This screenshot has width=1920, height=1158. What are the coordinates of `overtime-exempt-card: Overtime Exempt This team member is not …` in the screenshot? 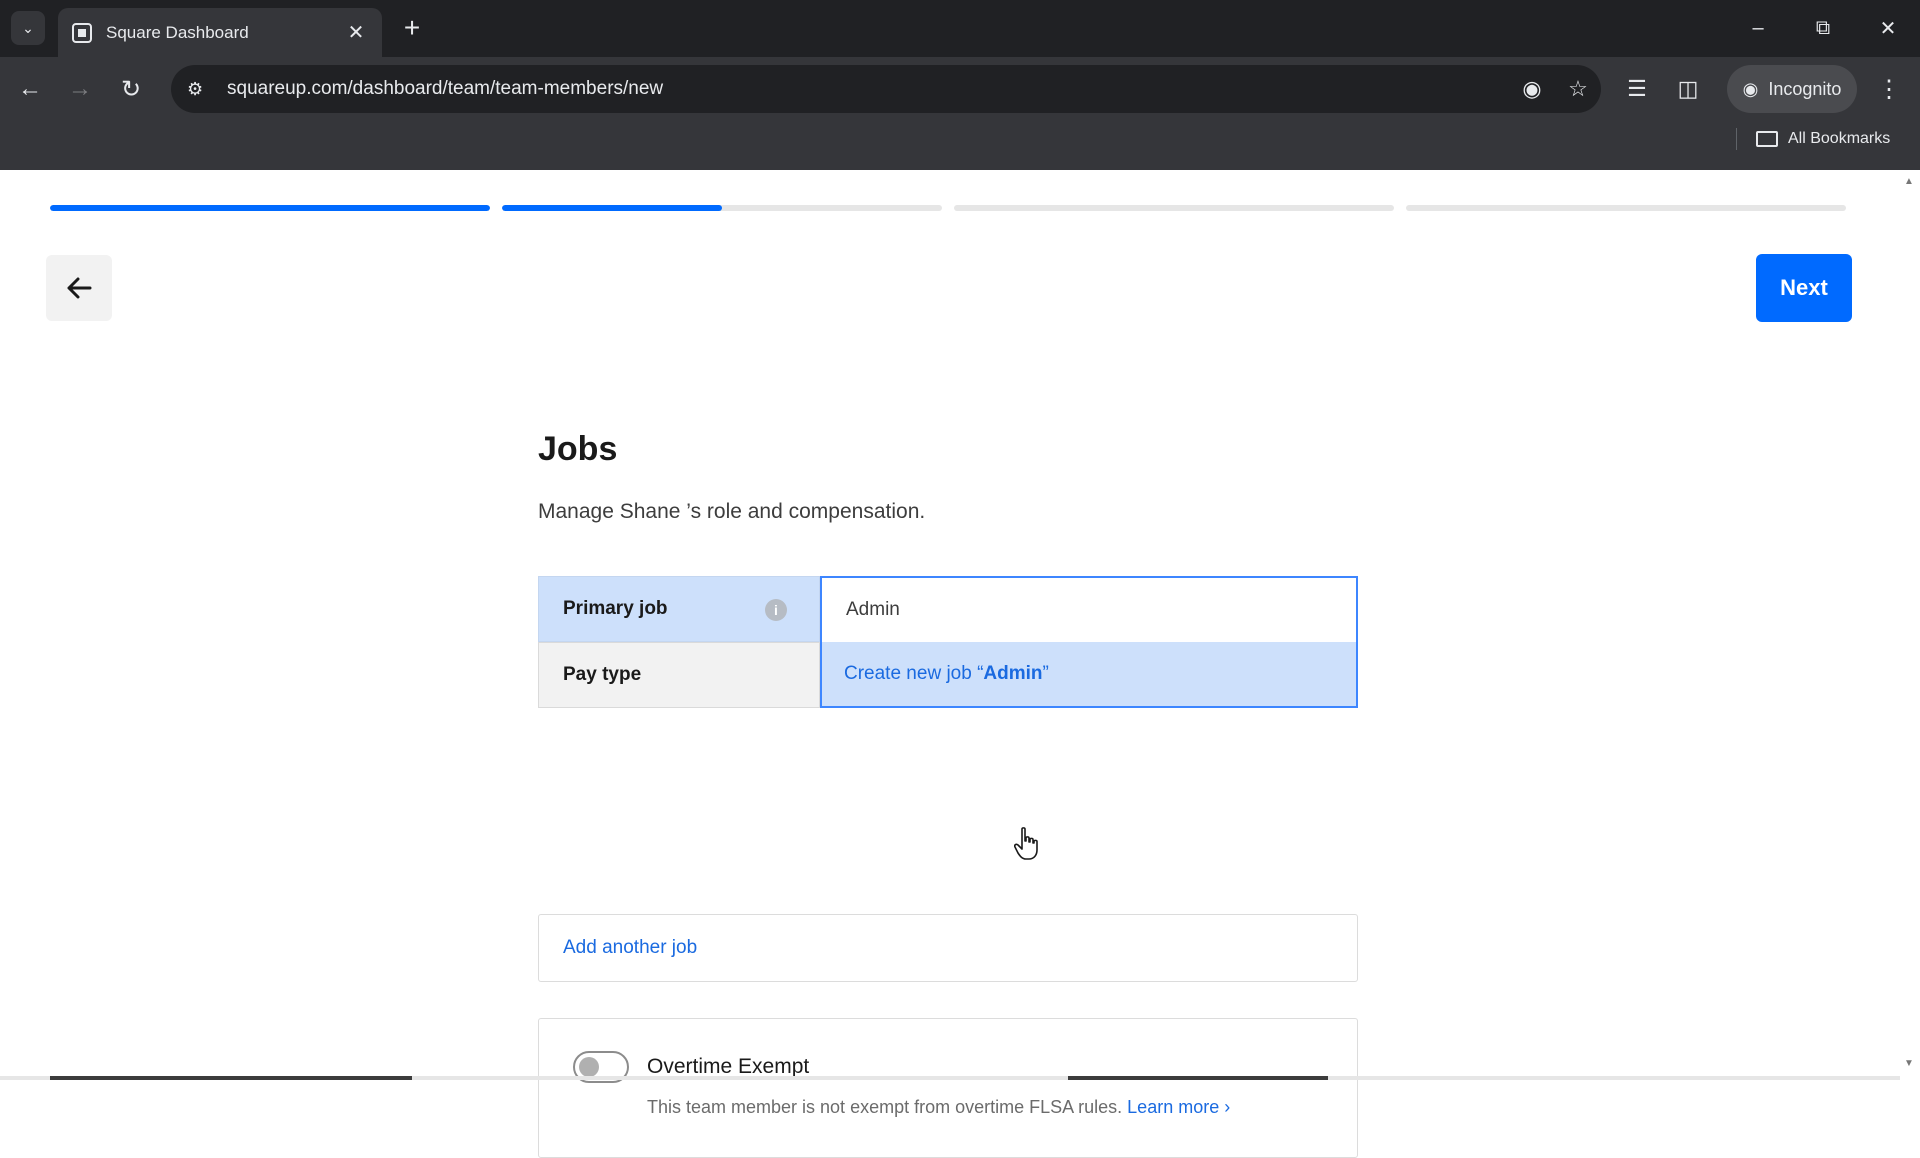 It's located at (948, 1088).